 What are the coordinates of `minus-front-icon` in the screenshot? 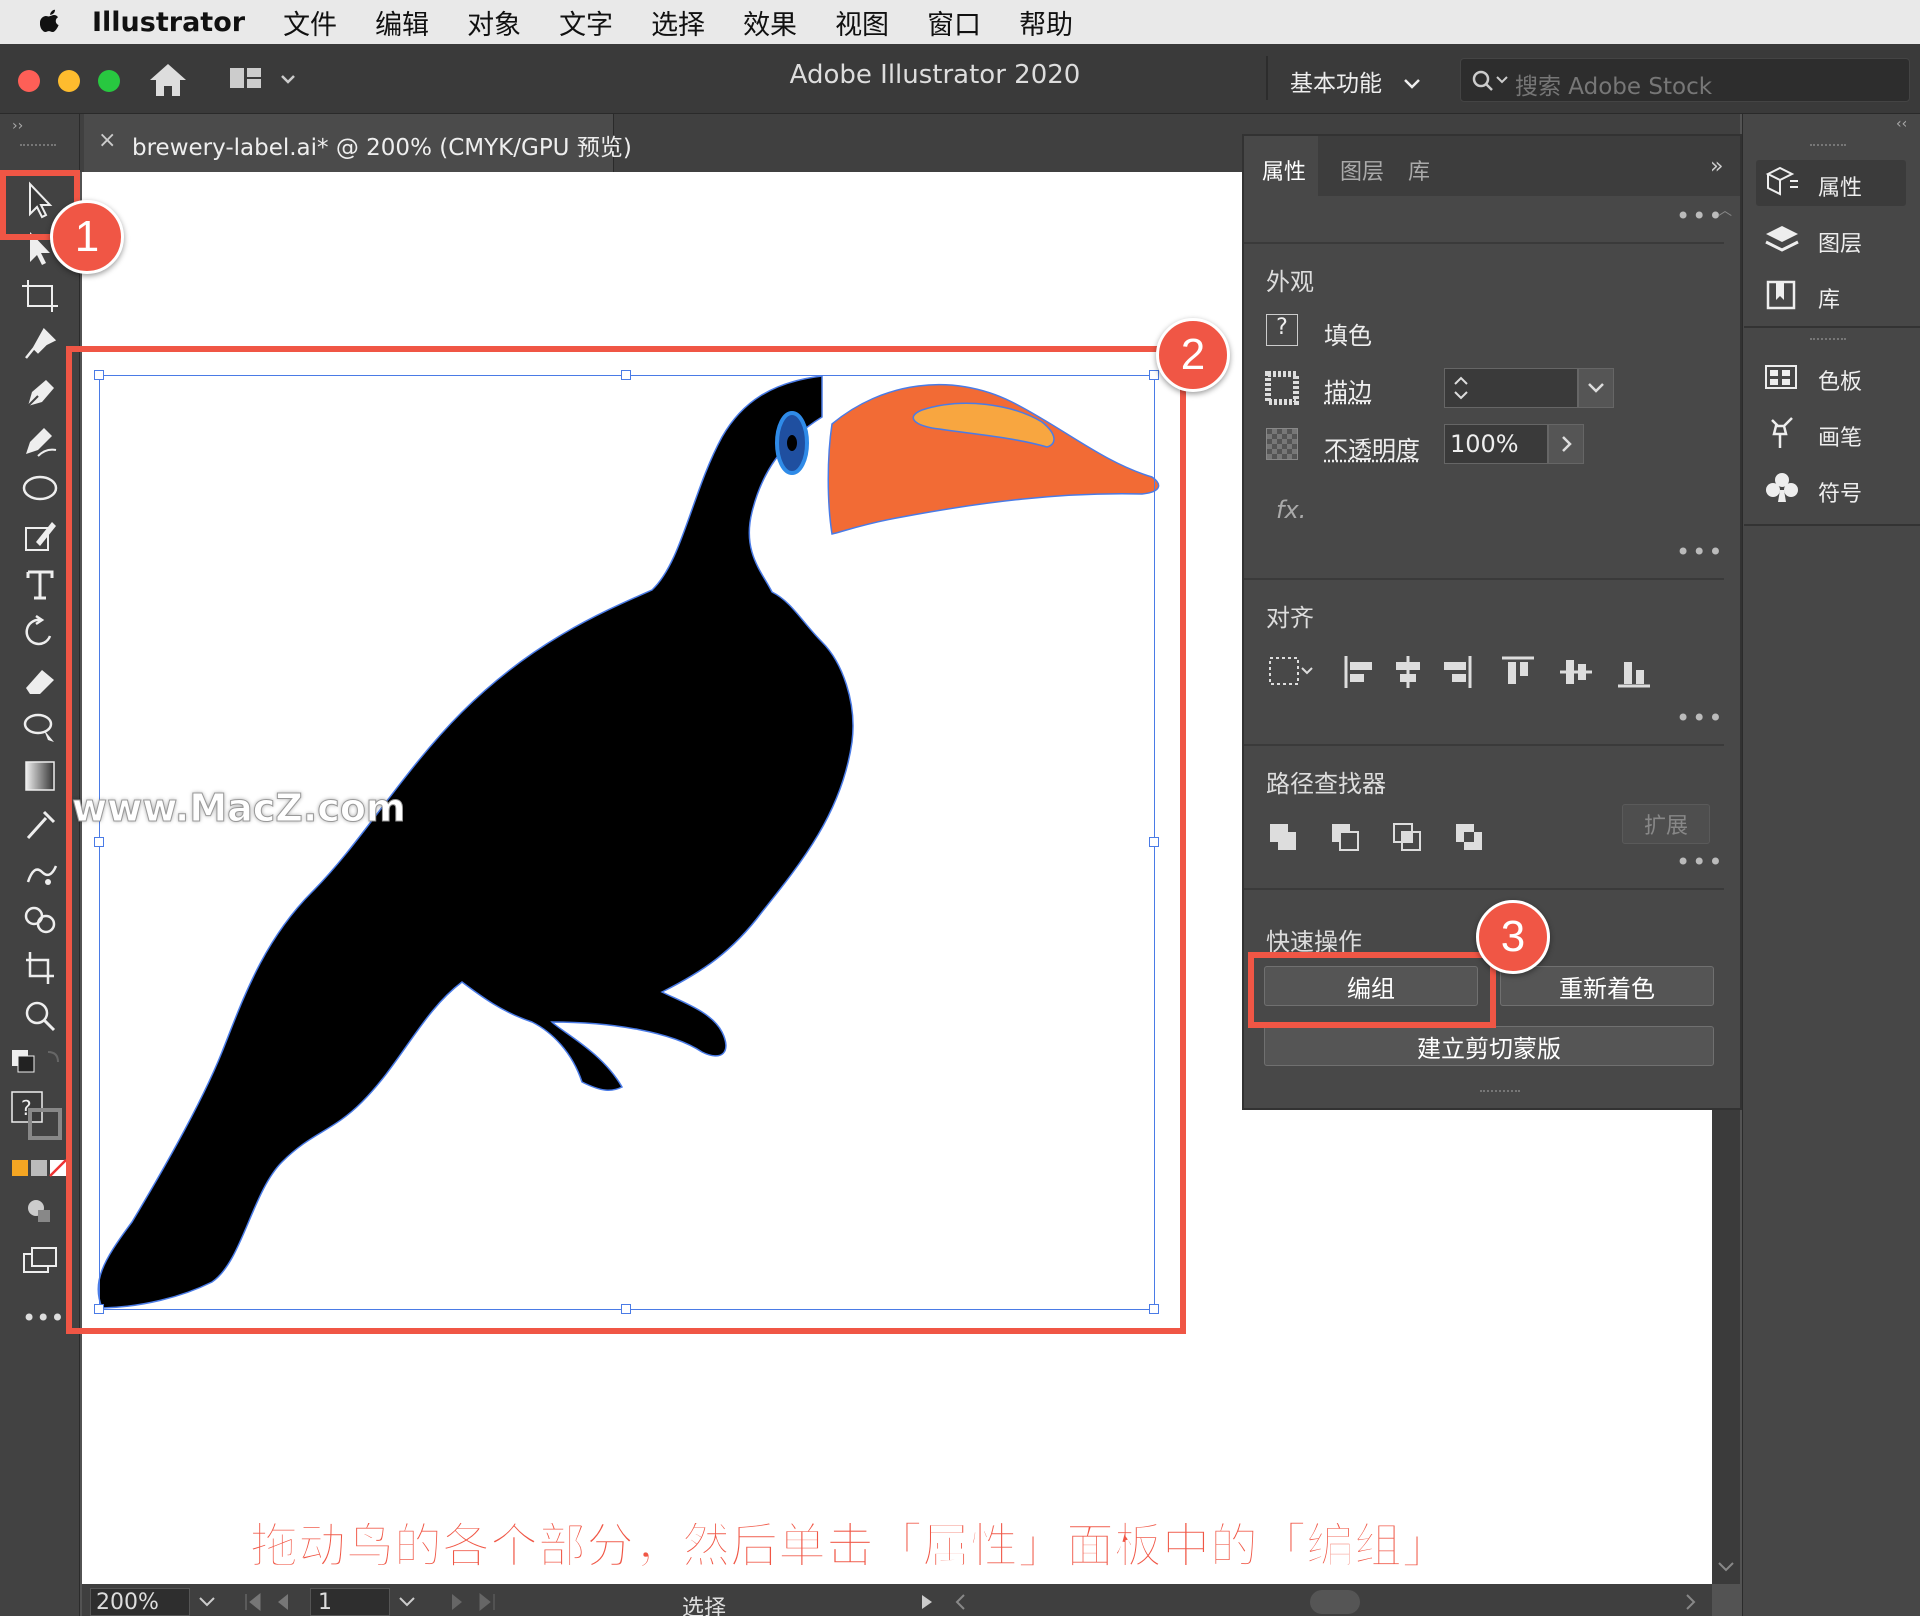 It's located at (1345, 837).